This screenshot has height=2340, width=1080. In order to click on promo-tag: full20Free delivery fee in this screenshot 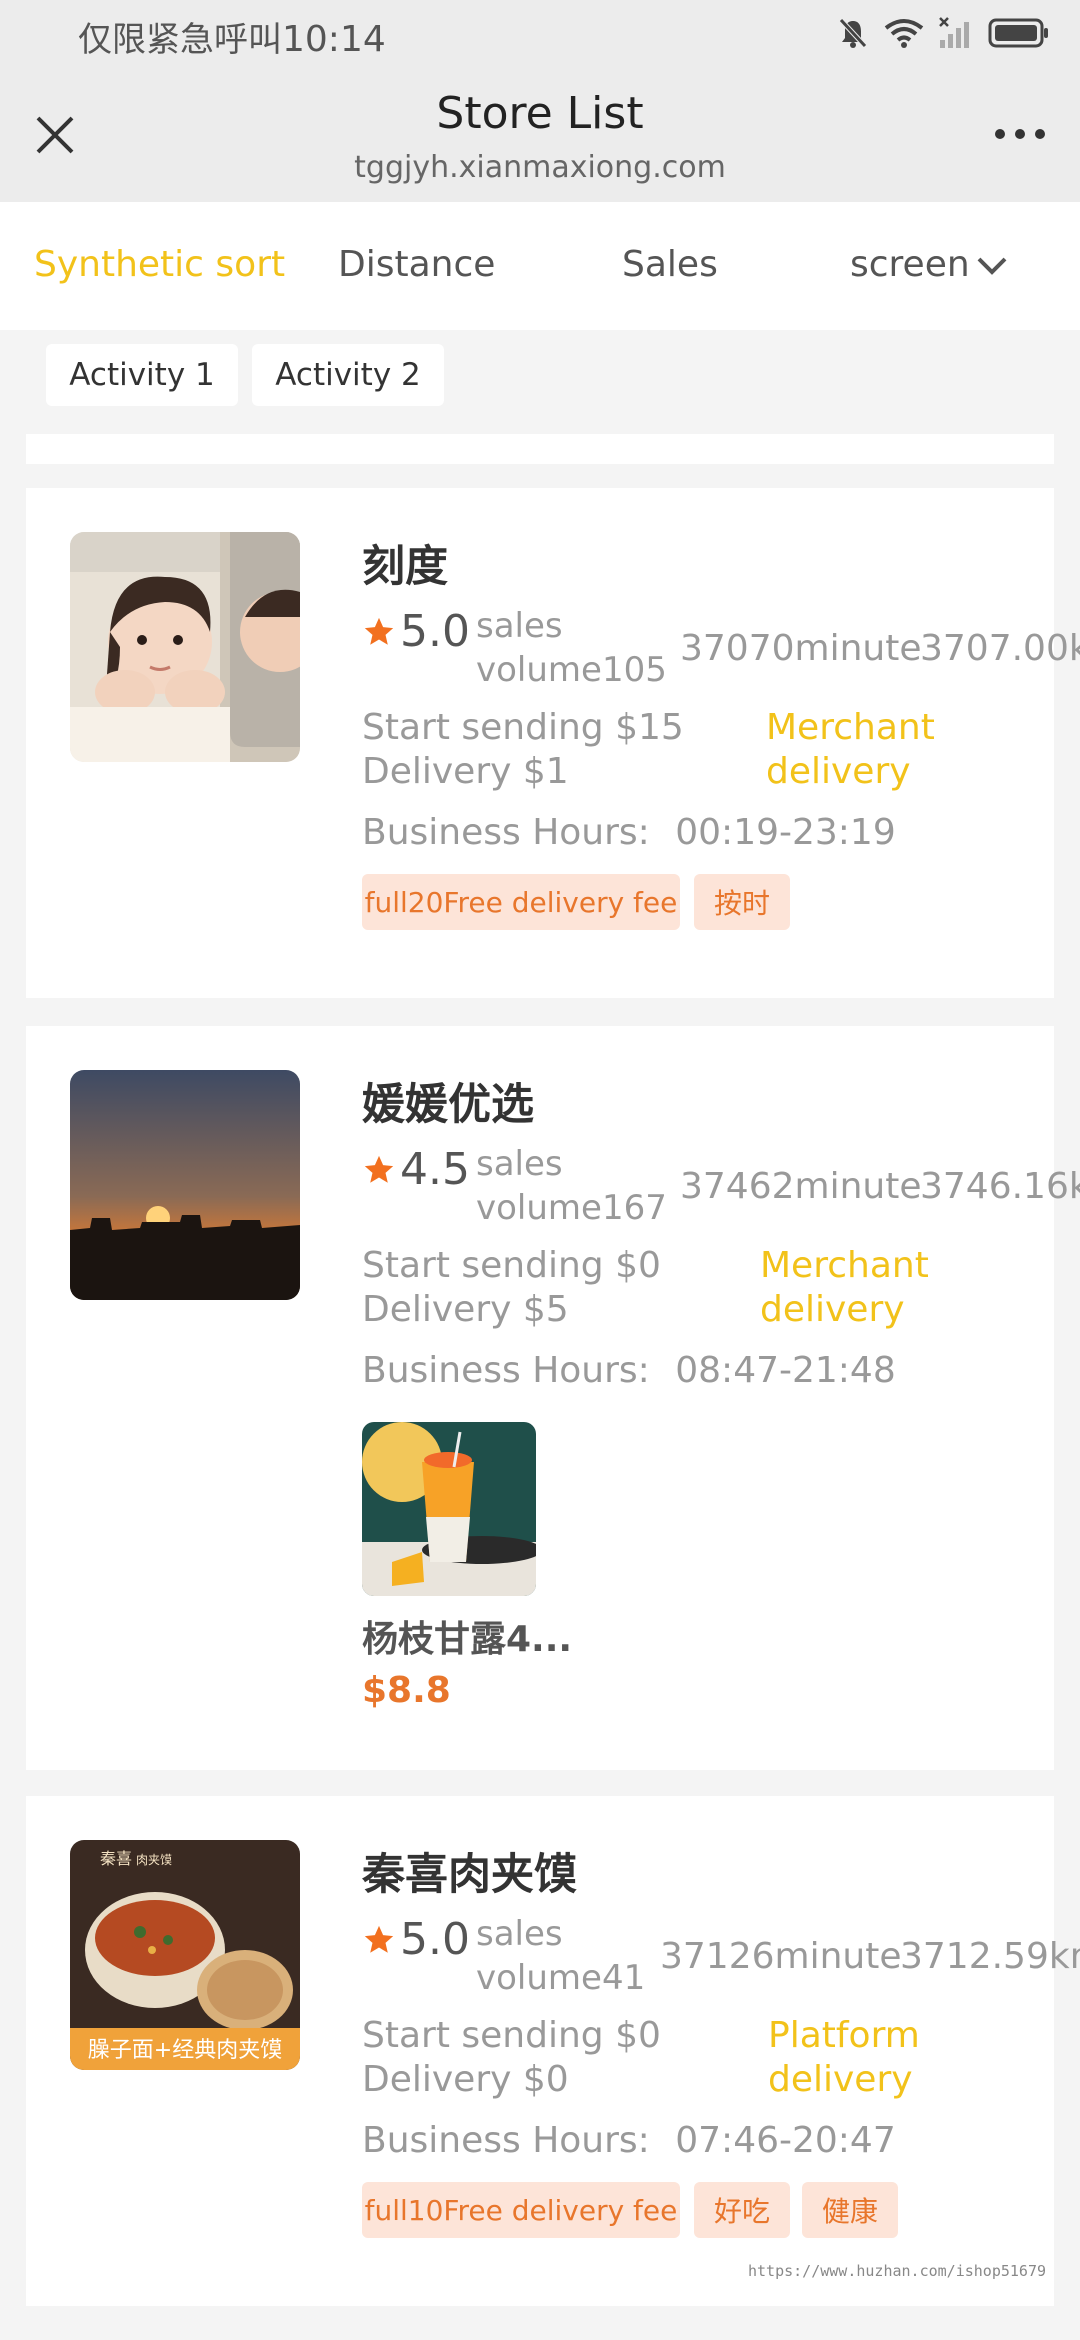, I will do `click(521, 902)`.